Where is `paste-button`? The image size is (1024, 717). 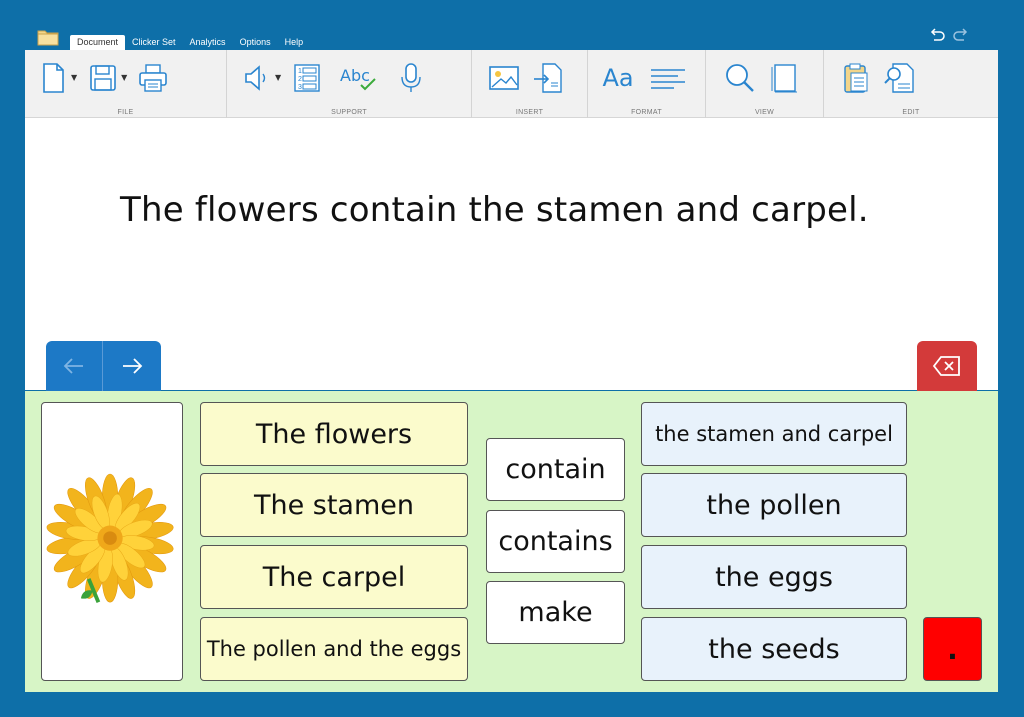
paste-button is located at coordinates (856, 78).